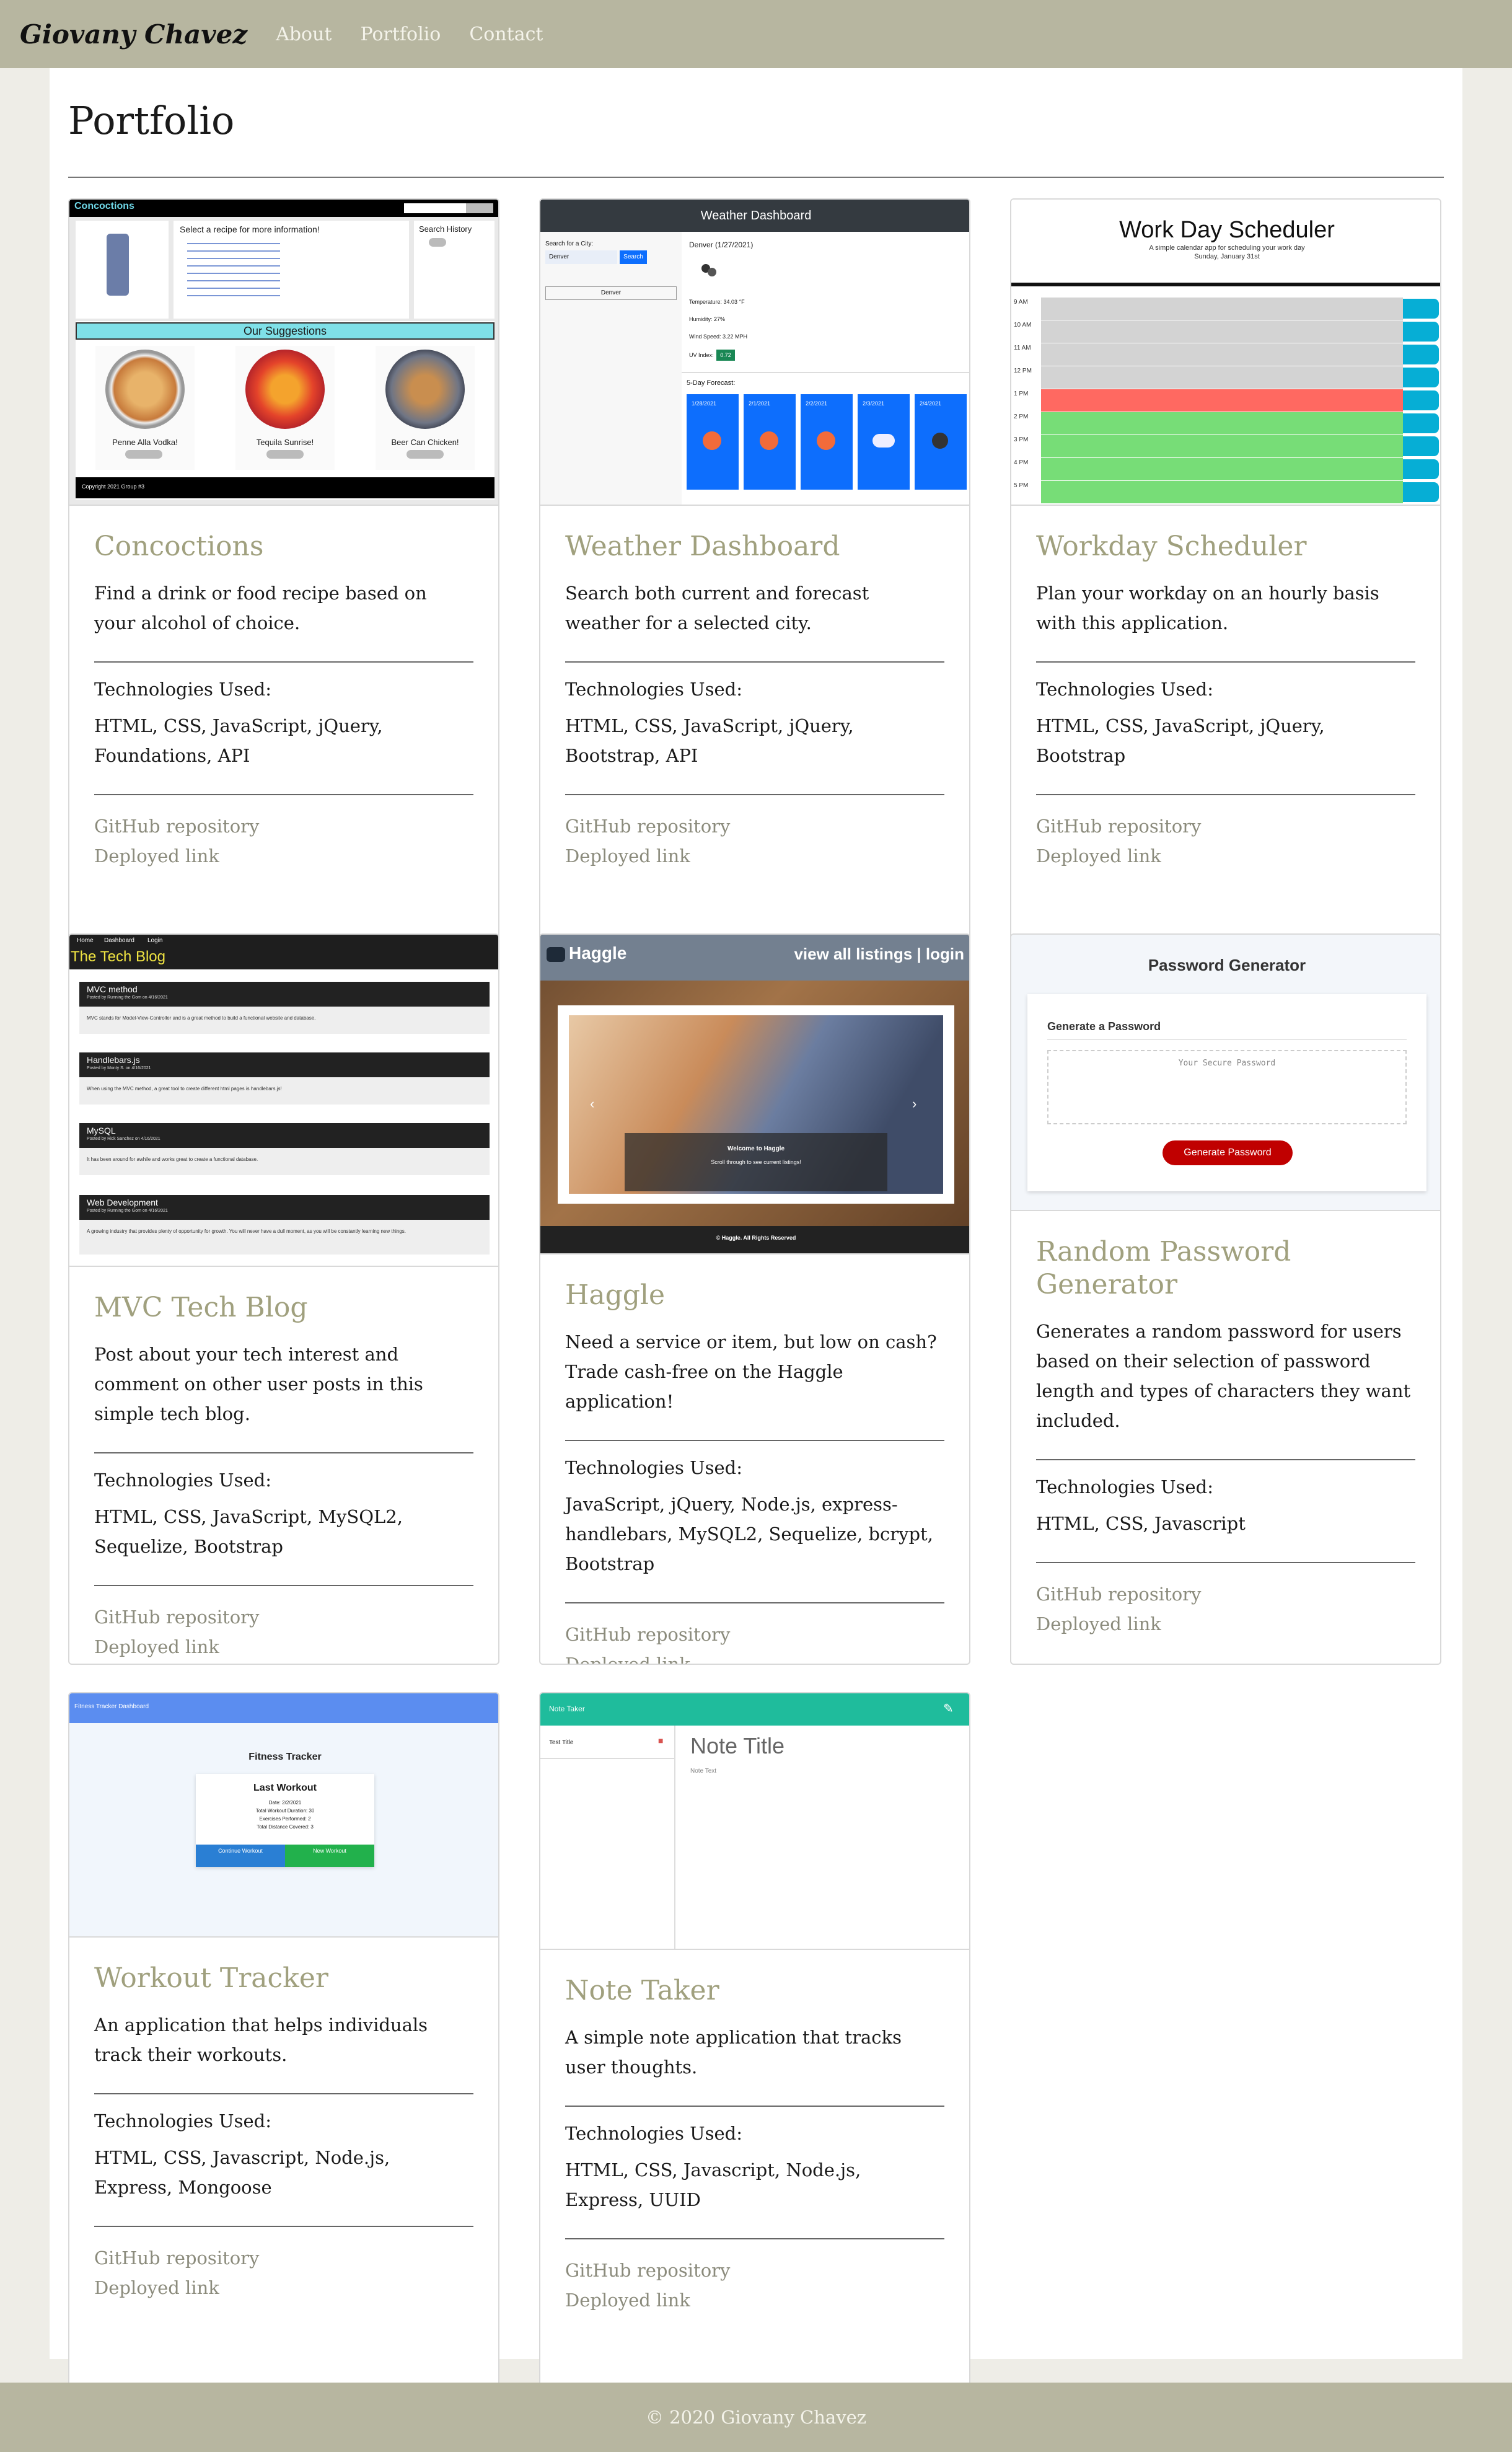  I want to click on project-title: Haggle, so click(615, 1295).